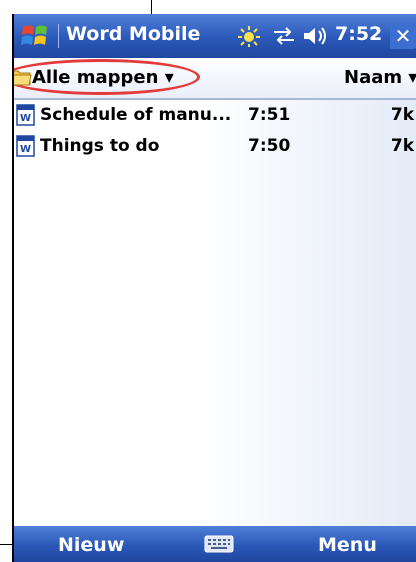 This screenshot has width=416, height=562. What do you see at coordinates (23, 78) in the screenshot?
I see `folder-icon` at bounding box center [23, 78].